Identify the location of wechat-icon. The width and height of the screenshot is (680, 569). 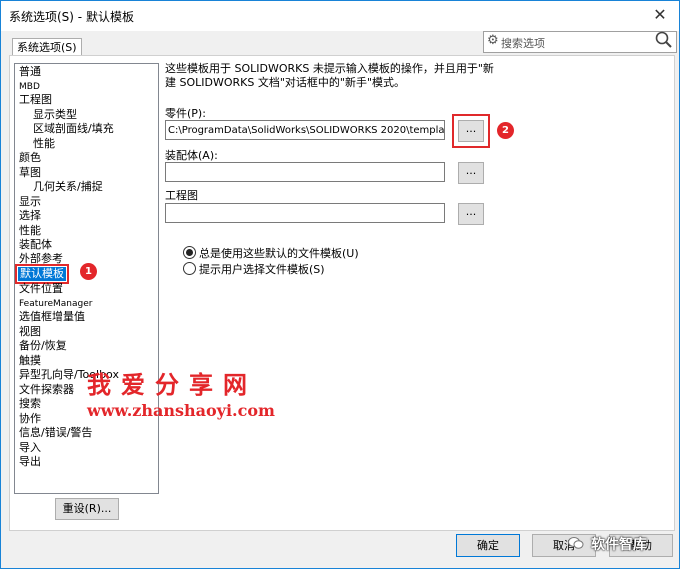
(576, 543).